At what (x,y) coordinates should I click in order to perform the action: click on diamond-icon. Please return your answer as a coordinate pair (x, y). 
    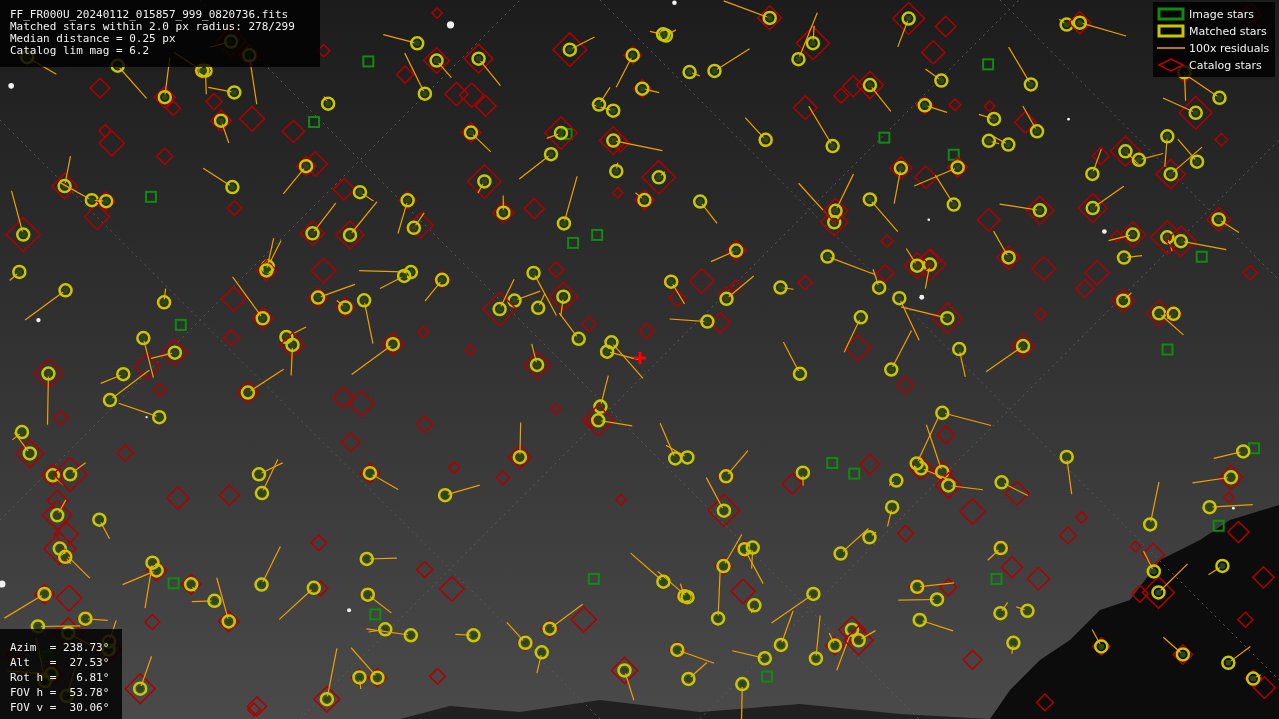
    Looking at the image, I should click on (1171, 65).